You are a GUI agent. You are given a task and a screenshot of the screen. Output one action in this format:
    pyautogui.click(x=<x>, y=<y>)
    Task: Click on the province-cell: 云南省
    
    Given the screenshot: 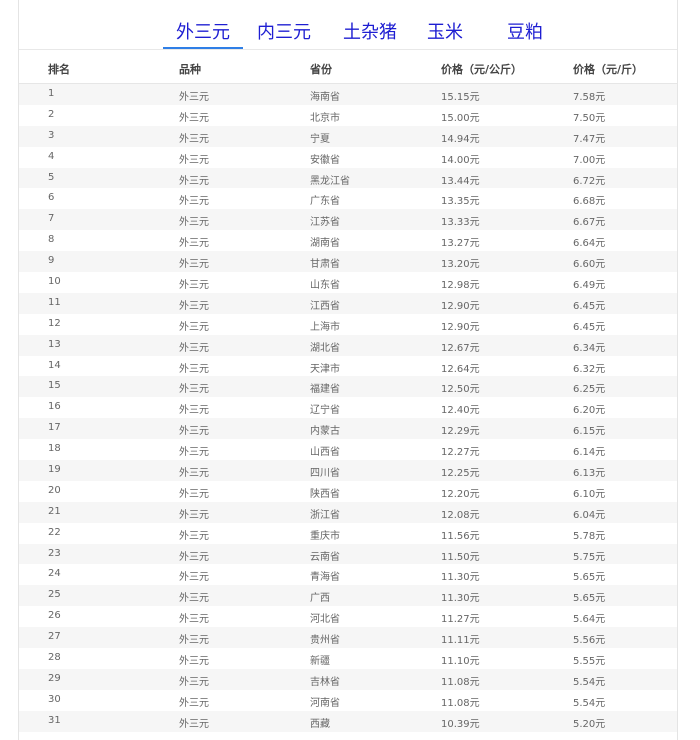 What is the action you would take?
    pyautogui.click(x=325, y=557)
    